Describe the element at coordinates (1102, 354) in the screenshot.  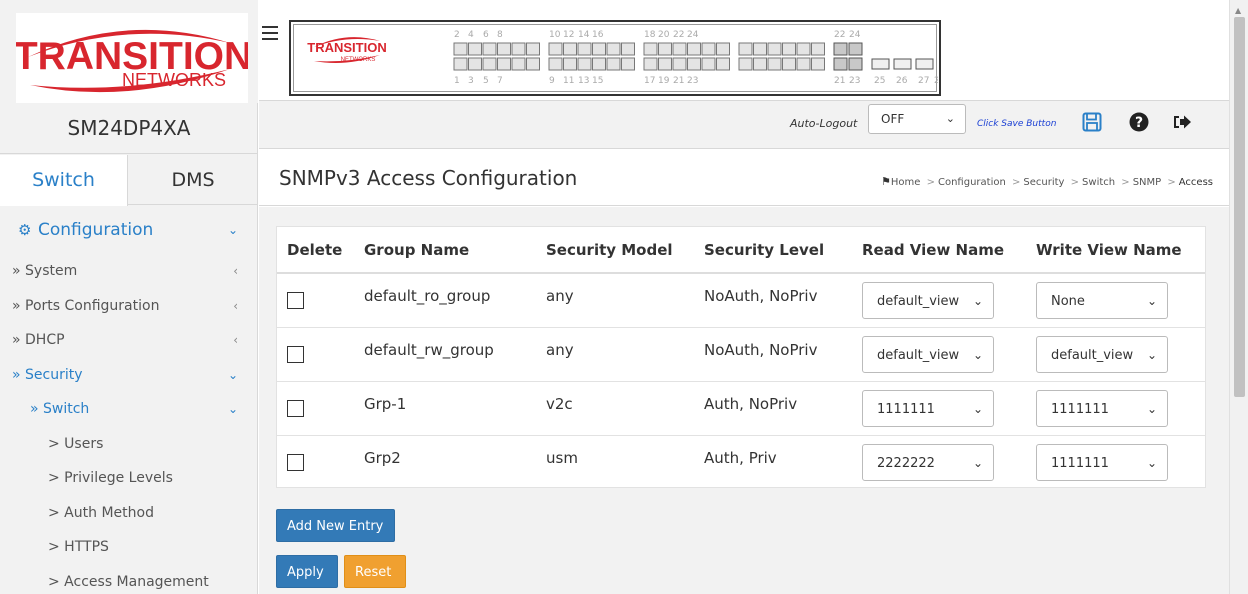
I see `write-view-select: default_view ⌄` at that location.